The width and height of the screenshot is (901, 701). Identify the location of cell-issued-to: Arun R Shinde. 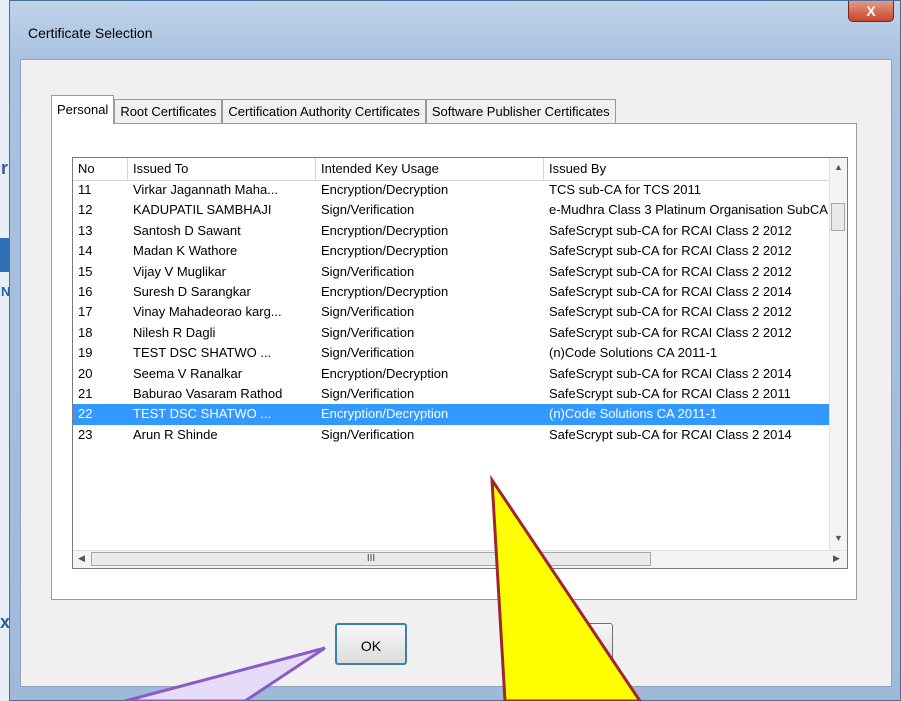
(175, 434).